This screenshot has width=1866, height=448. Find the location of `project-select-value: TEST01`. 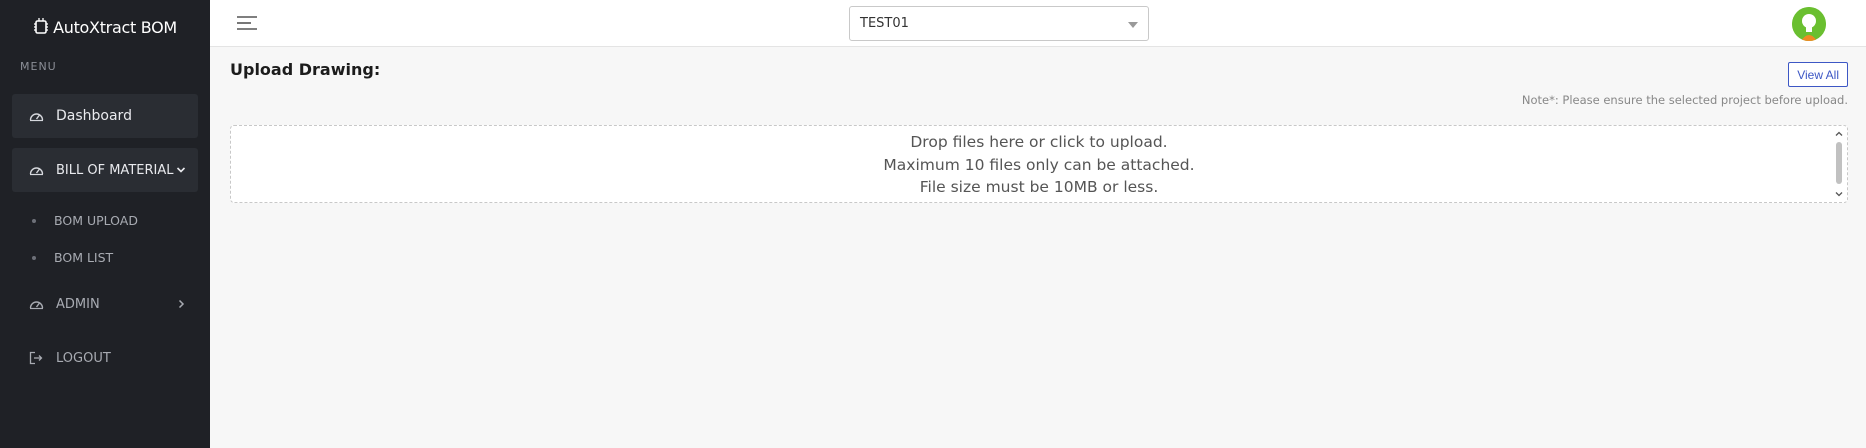

project-select-value: TEST01 is located at coordinates (884, 23).